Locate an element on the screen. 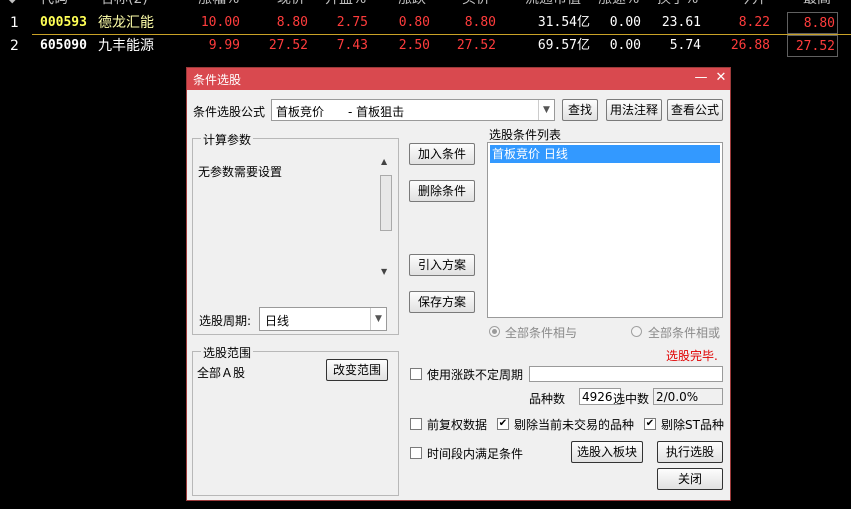  save-plan-button: 保存方案 is located at coordinates (442, 302).